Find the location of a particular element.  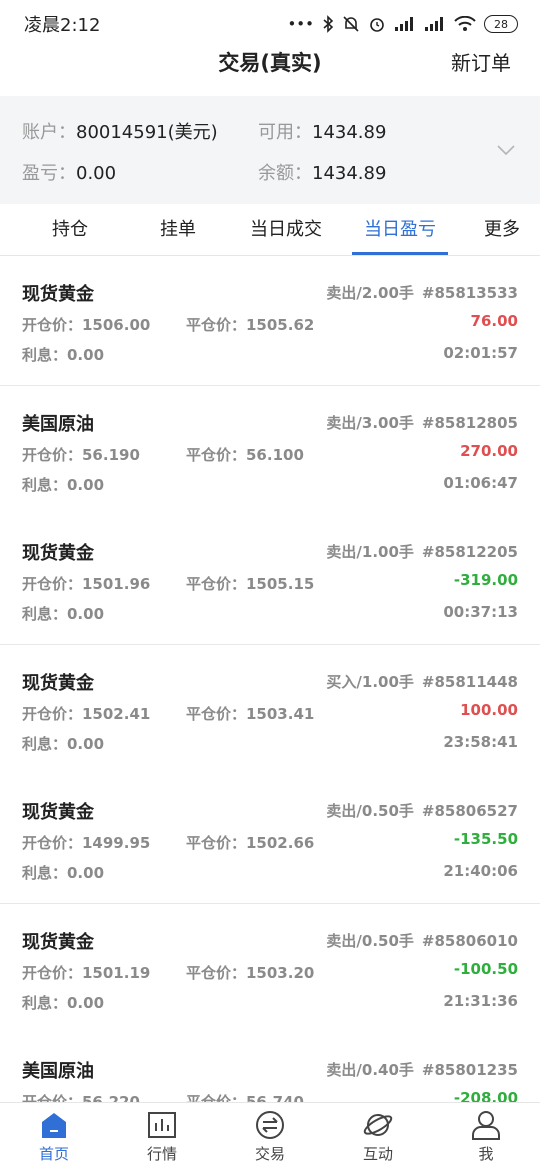

order-time: 21:31:36 is located at coordinates (480, 1001).